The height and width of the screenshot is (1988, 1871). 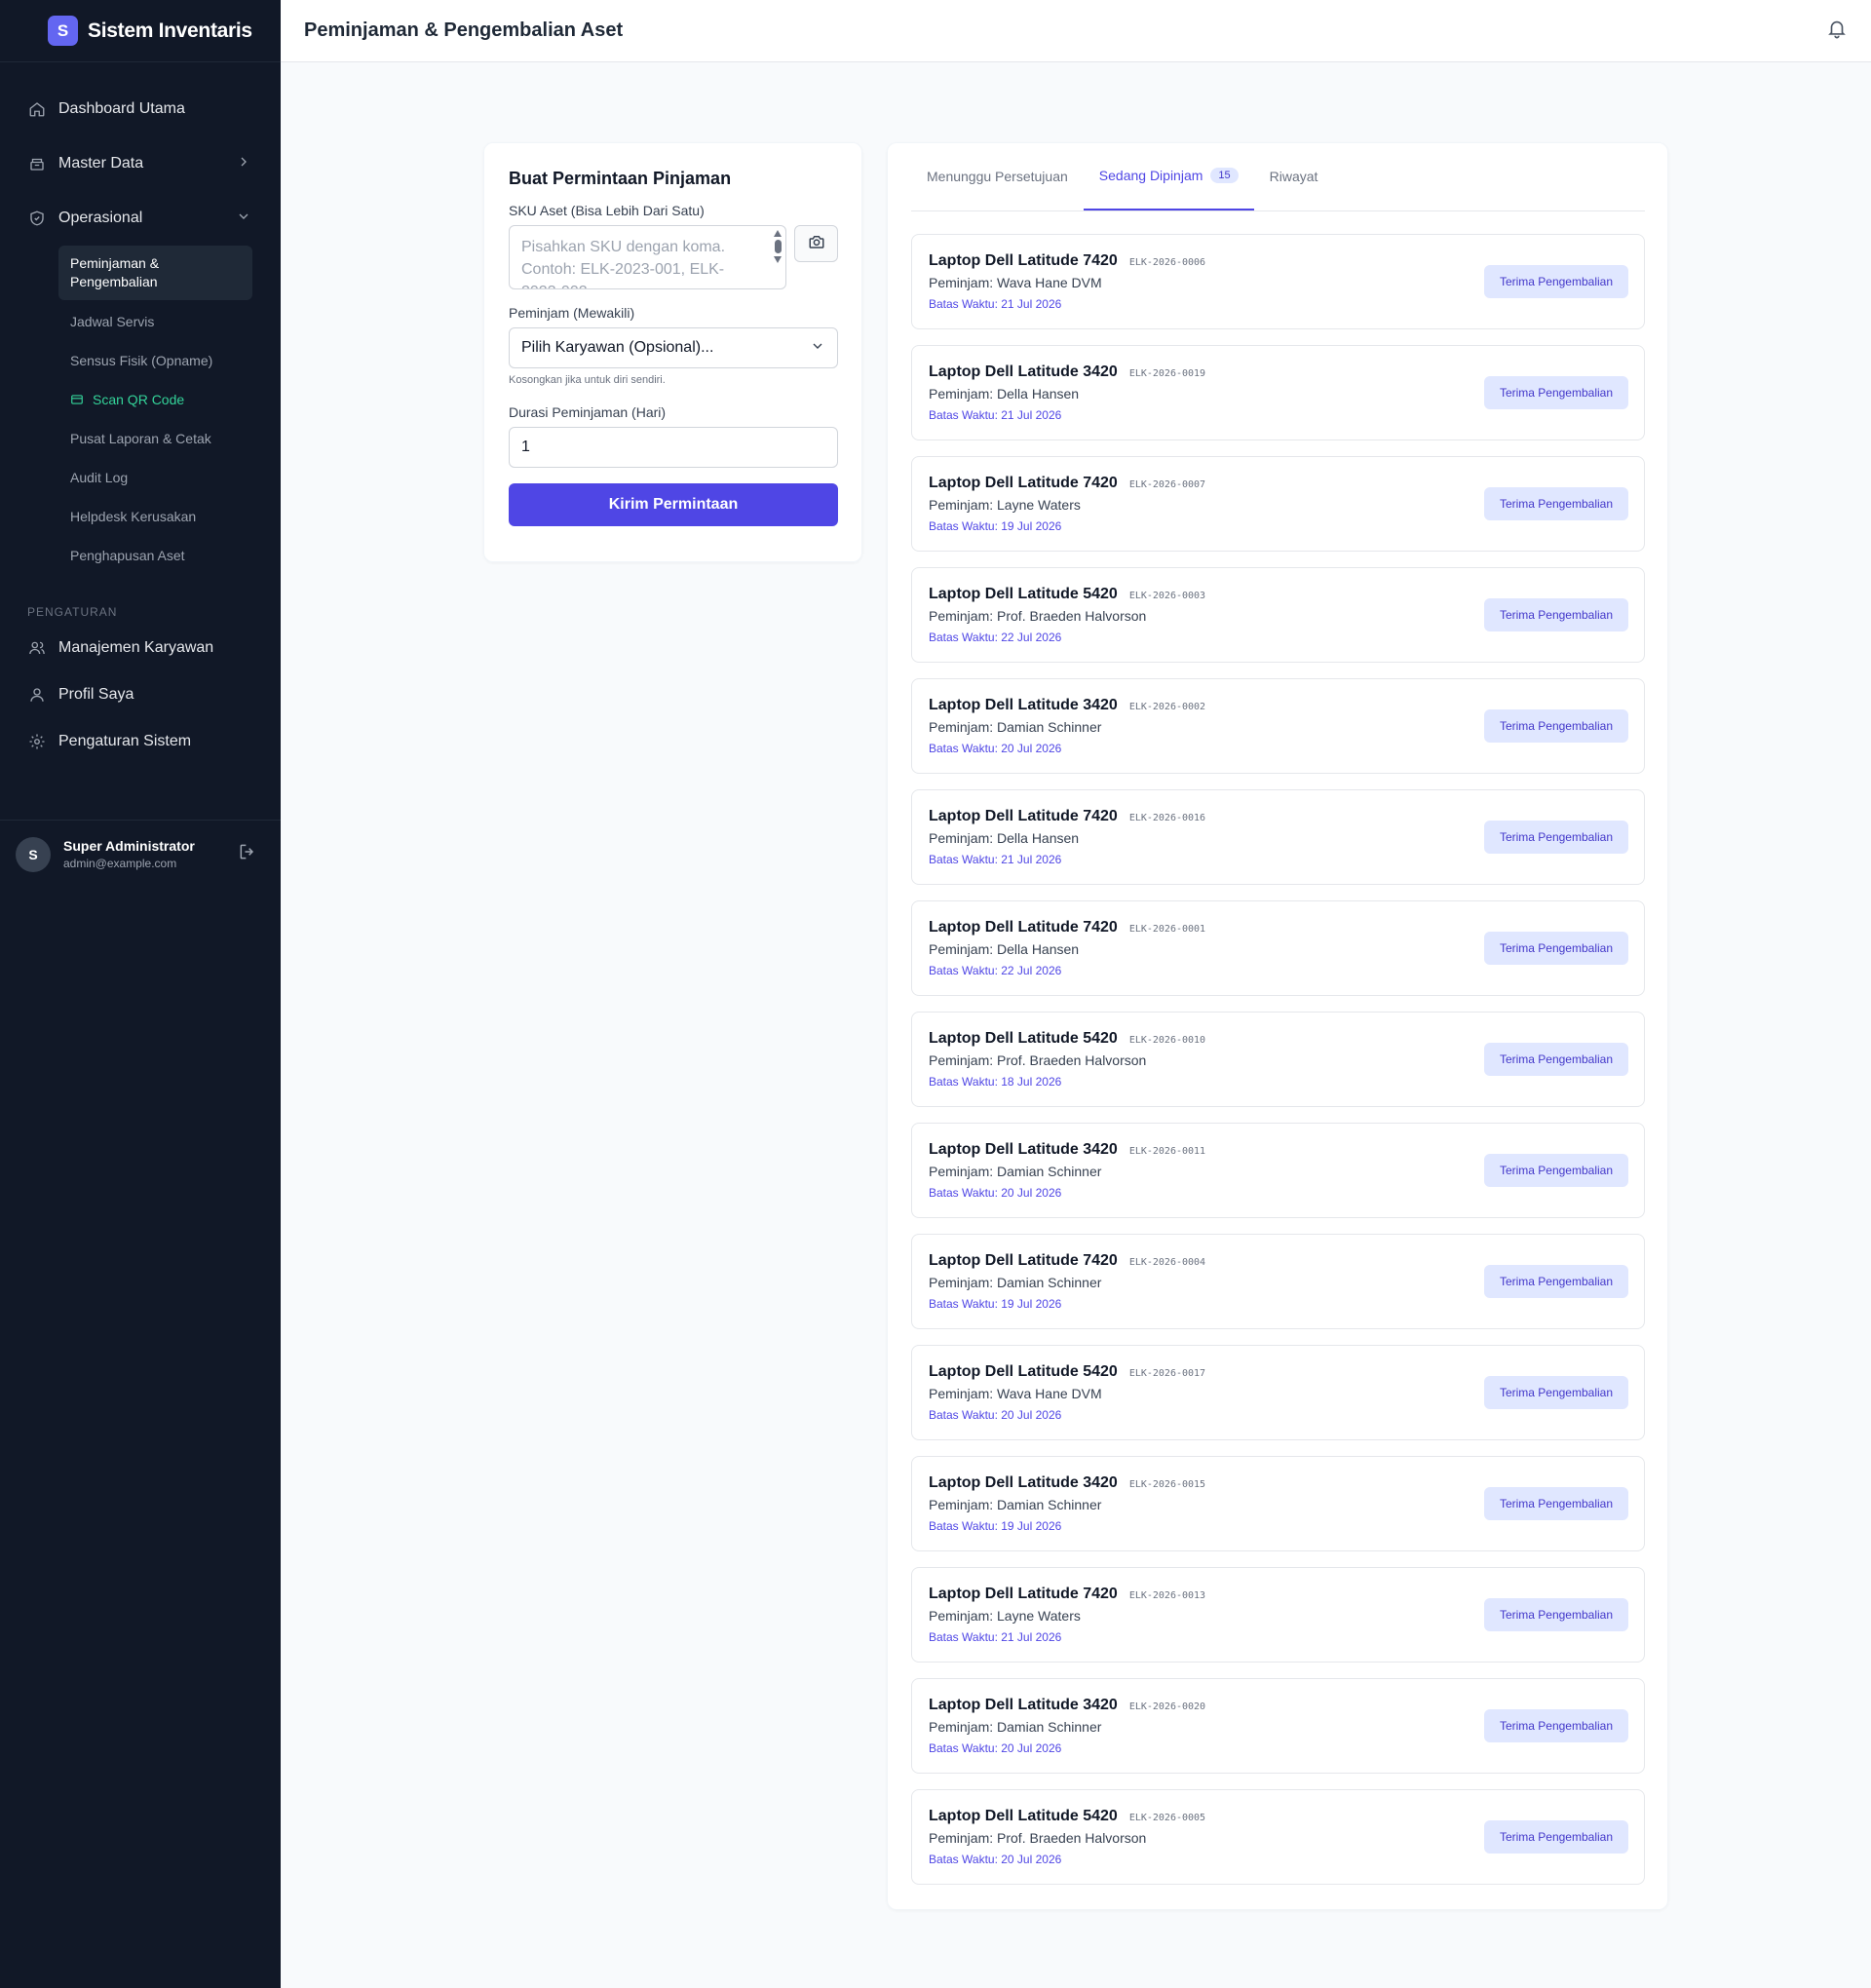 I want to click on loan-title-row: Laptop Dell Latitude 5420 ELK-2026-0005, so click(x=1206, y=1816).